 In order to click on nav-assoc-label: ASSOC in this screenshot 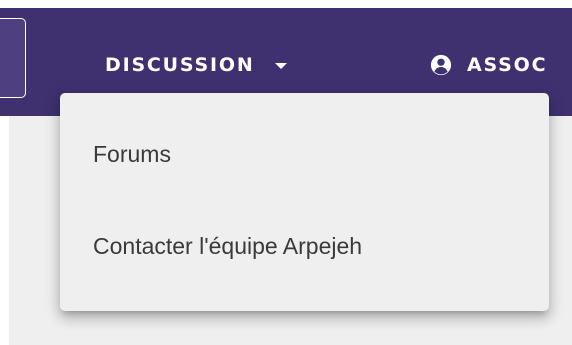, I will do `click(507, 65)`.